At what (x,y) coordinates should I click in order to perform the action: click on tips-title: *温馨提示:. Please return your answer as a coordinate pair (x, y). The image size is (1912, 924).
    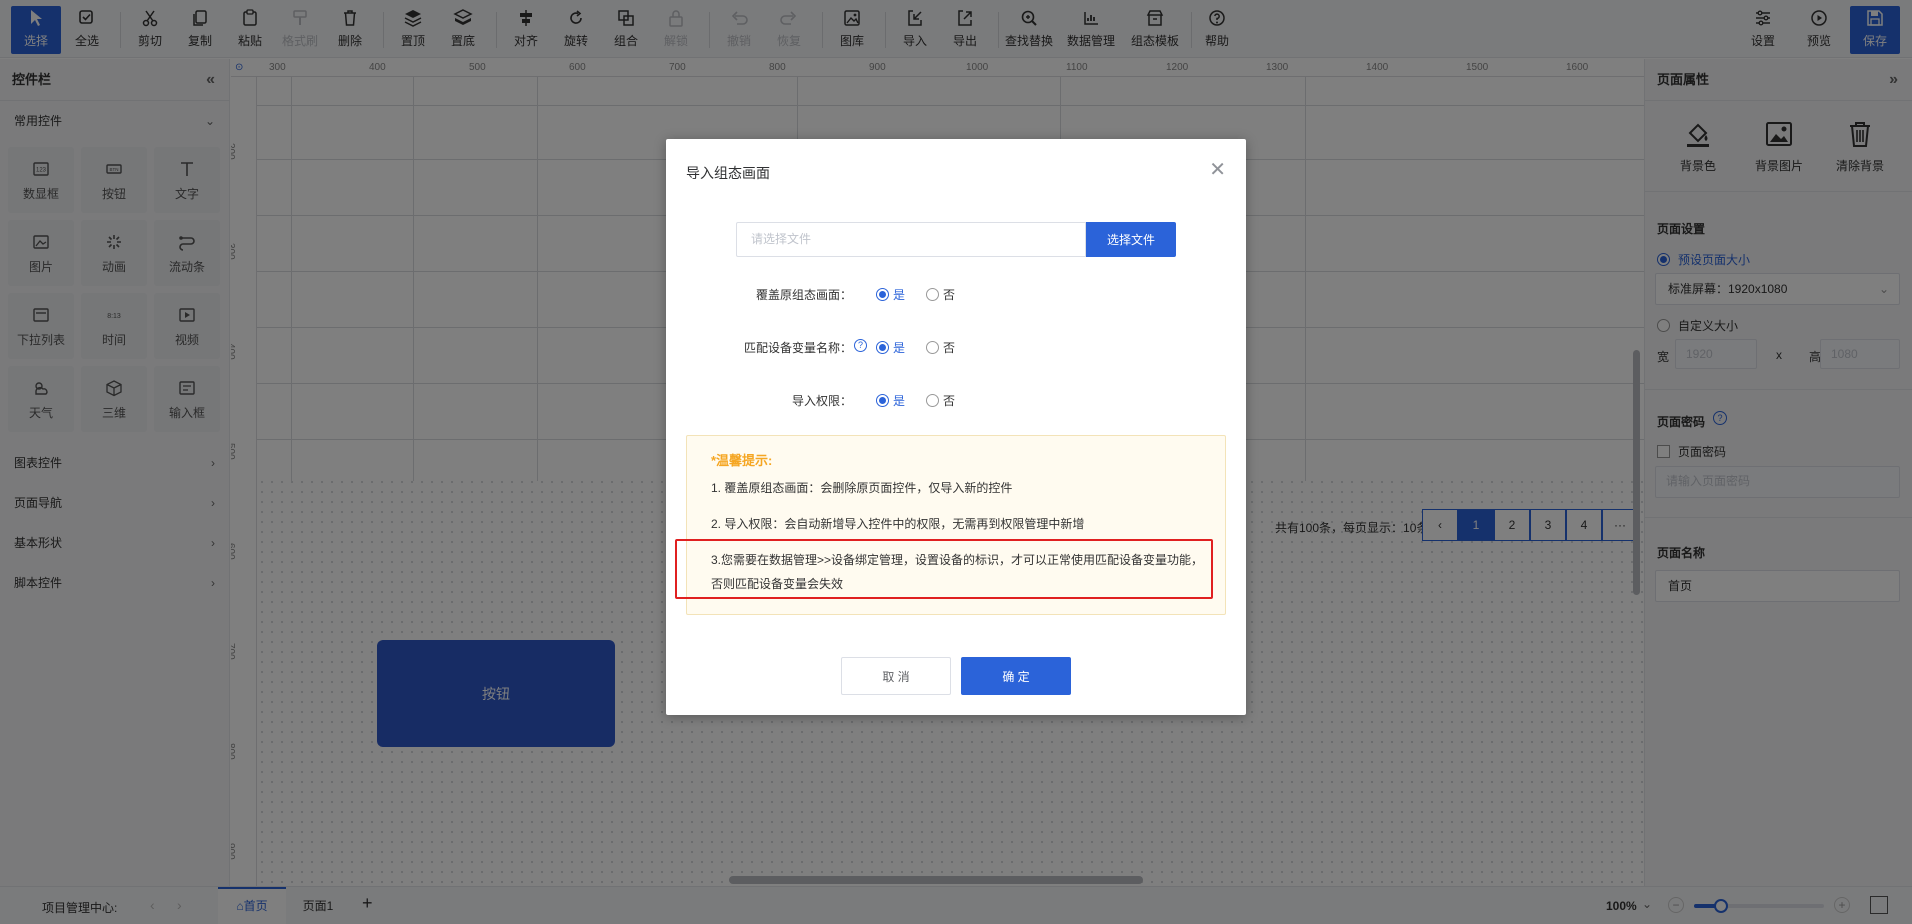
    Looking at the image, I should click on (742, 460).